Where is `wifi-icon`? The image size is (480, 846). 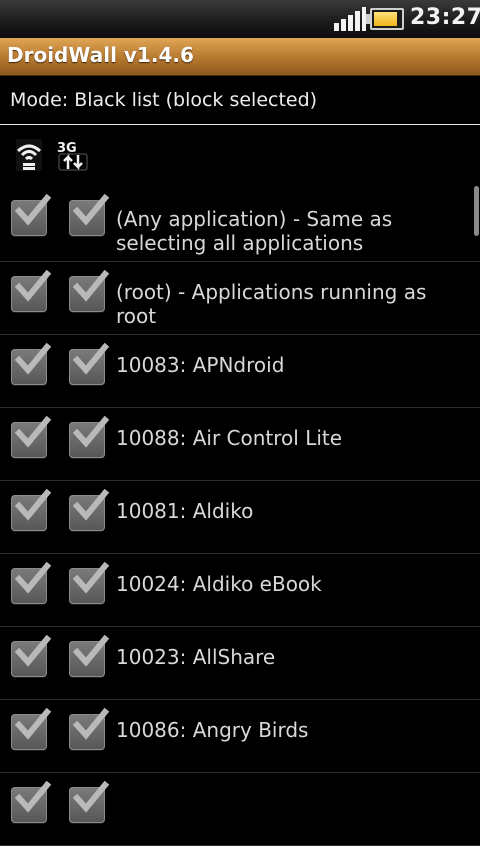
wifi-icon is located at coordinates (29, 155).